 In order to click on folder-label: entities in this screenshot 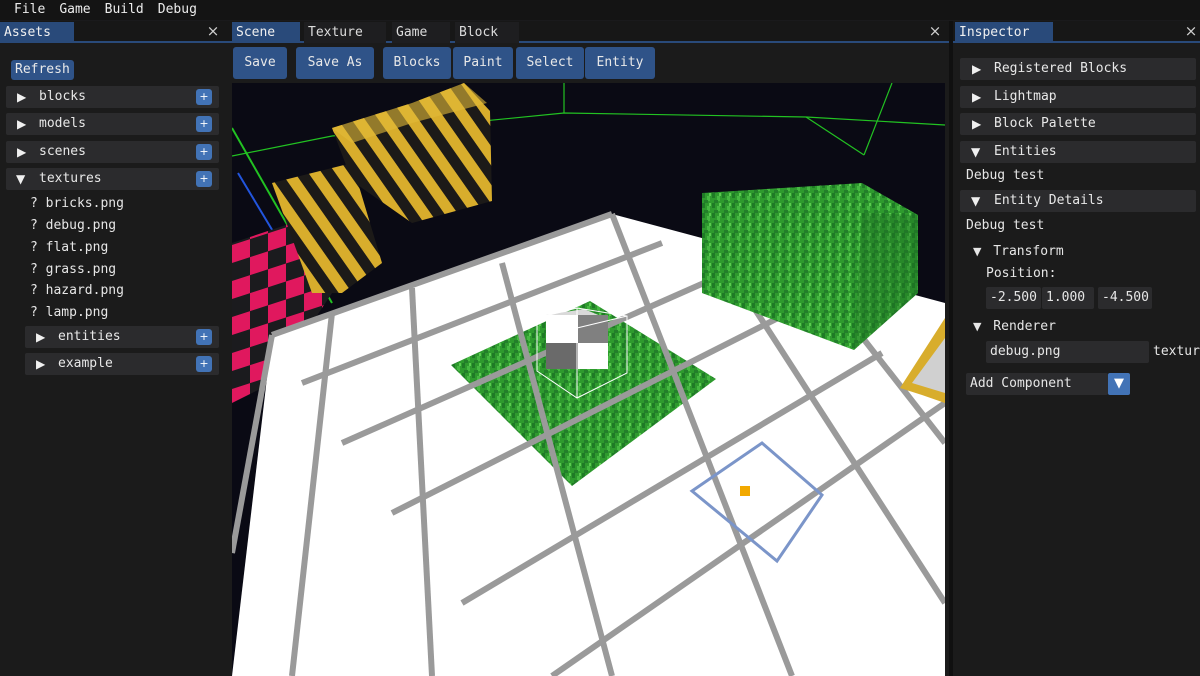, I will do `click(89, 336)`.